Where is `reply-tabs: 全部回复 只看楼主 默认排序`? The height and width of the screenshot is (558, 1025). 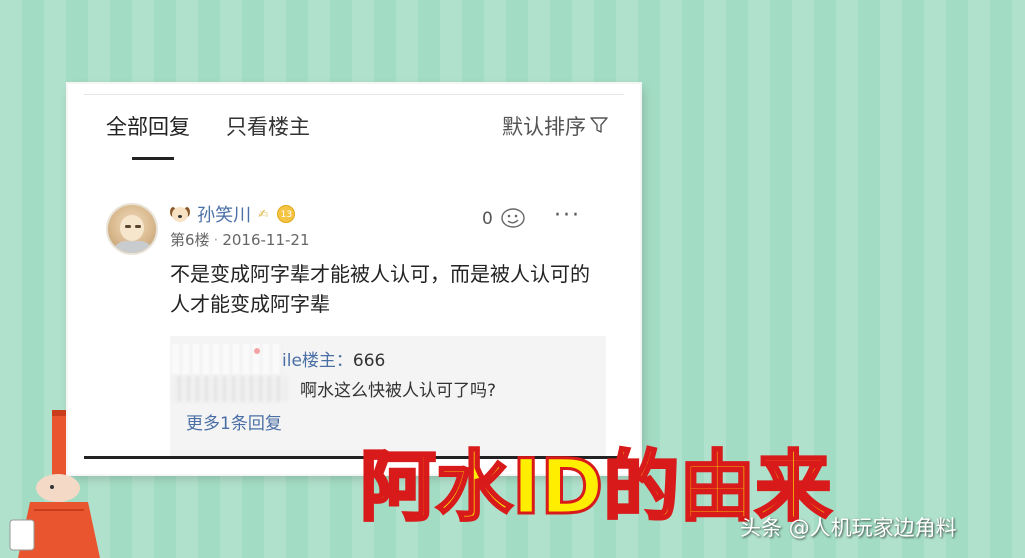
reply-tabs: 全部回复 只看楼主 默认排序 is located at coordinates (354, 130).